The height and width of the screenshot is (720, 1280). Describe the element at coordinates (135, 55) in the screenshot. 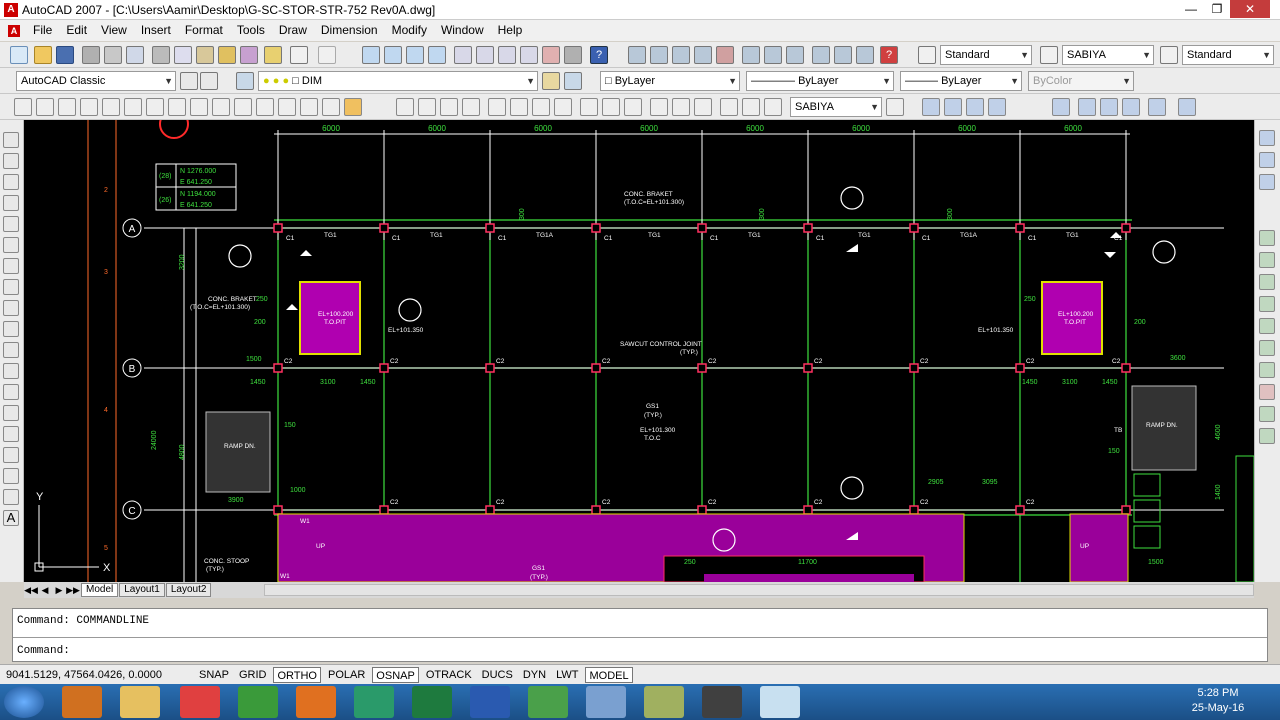

I see `publish-icon` at that location.